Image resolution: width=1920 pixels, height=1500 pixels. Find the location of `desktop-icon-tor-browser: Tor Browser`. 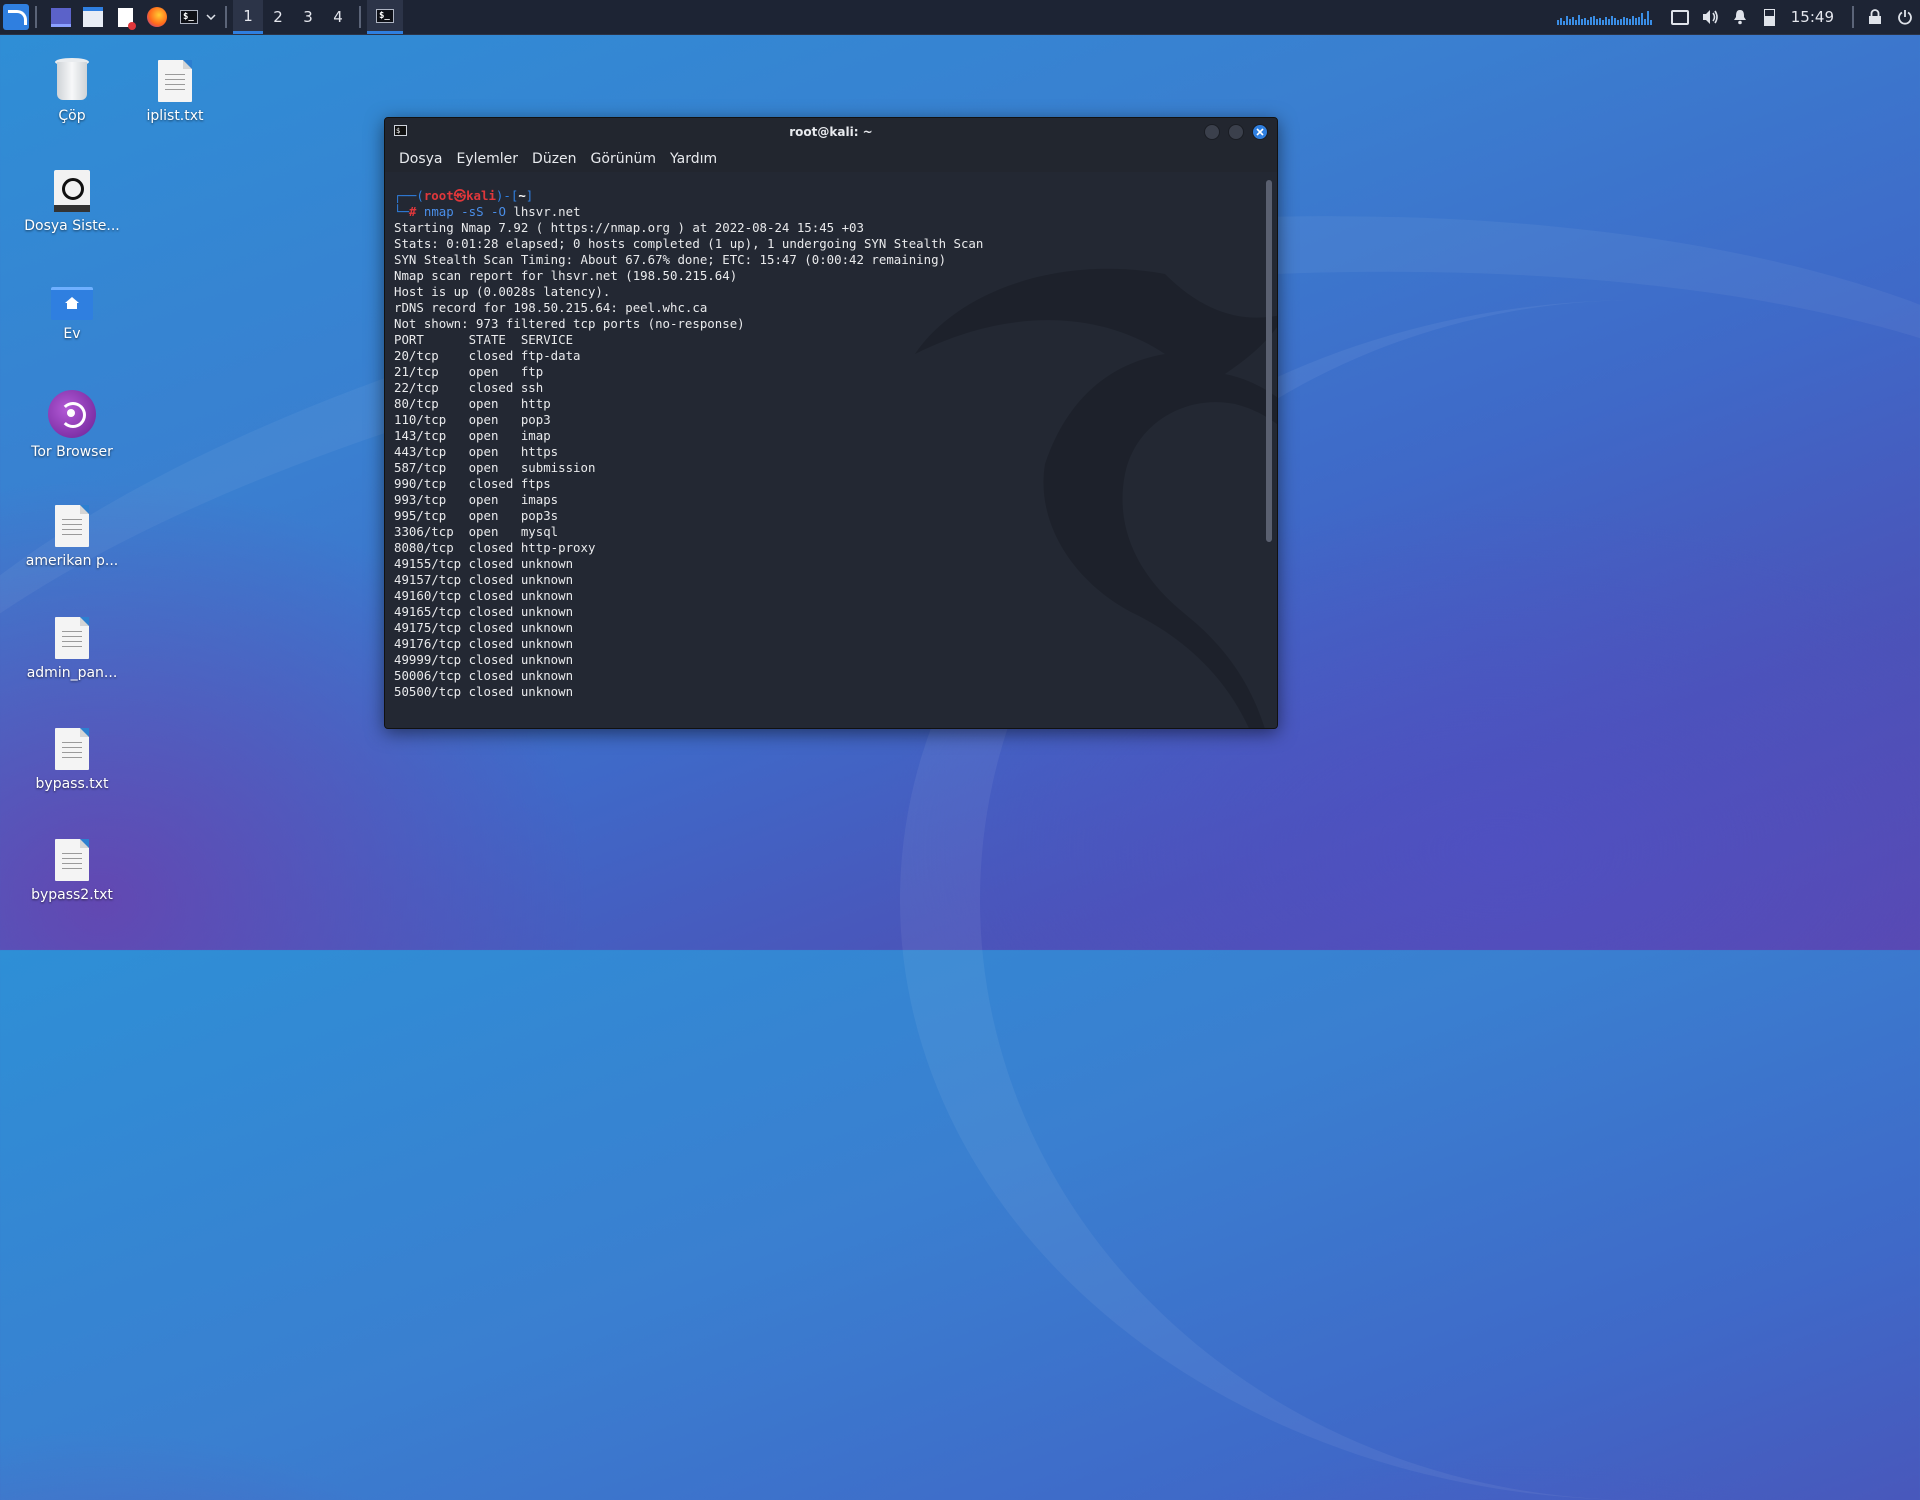

desktop-icon-tor-browser: Tor Browser is located at coordinates (72, 425).